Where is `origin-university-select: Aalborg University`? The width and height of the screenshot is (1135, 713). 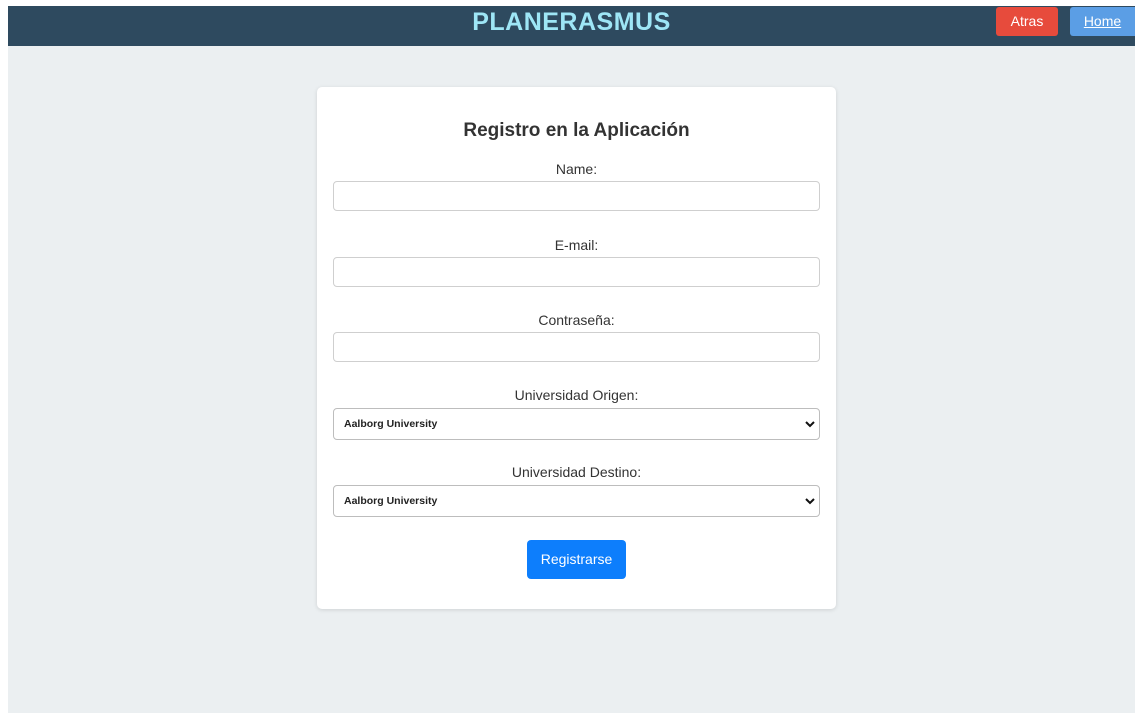
origin-university-select: Aalborg University is located at coordinates (576, 424).